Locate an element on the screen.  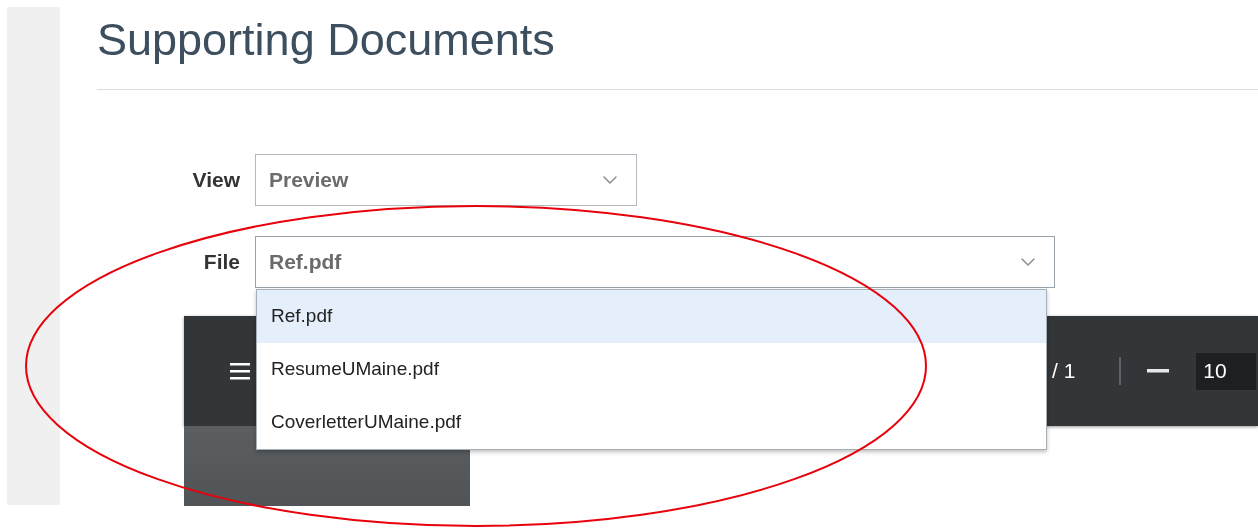
dropdown-select: Preview is located at coordinates (446, 180).